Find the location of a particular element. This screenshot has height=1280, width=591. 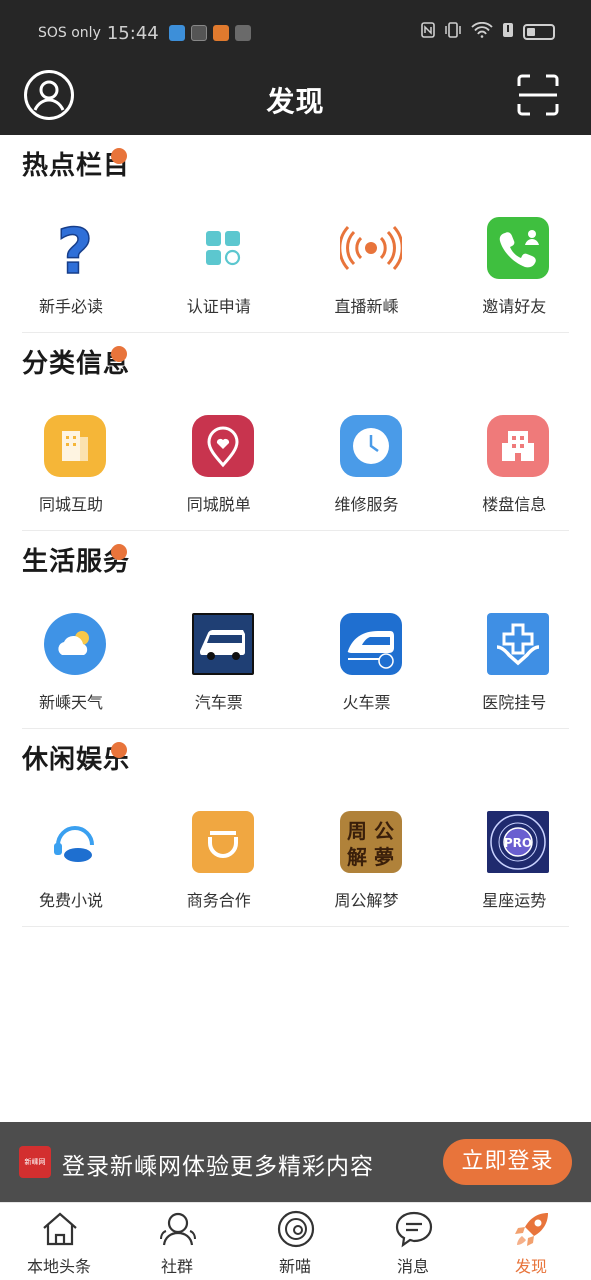

vibrate-icon is located at coordinates (453, 32).